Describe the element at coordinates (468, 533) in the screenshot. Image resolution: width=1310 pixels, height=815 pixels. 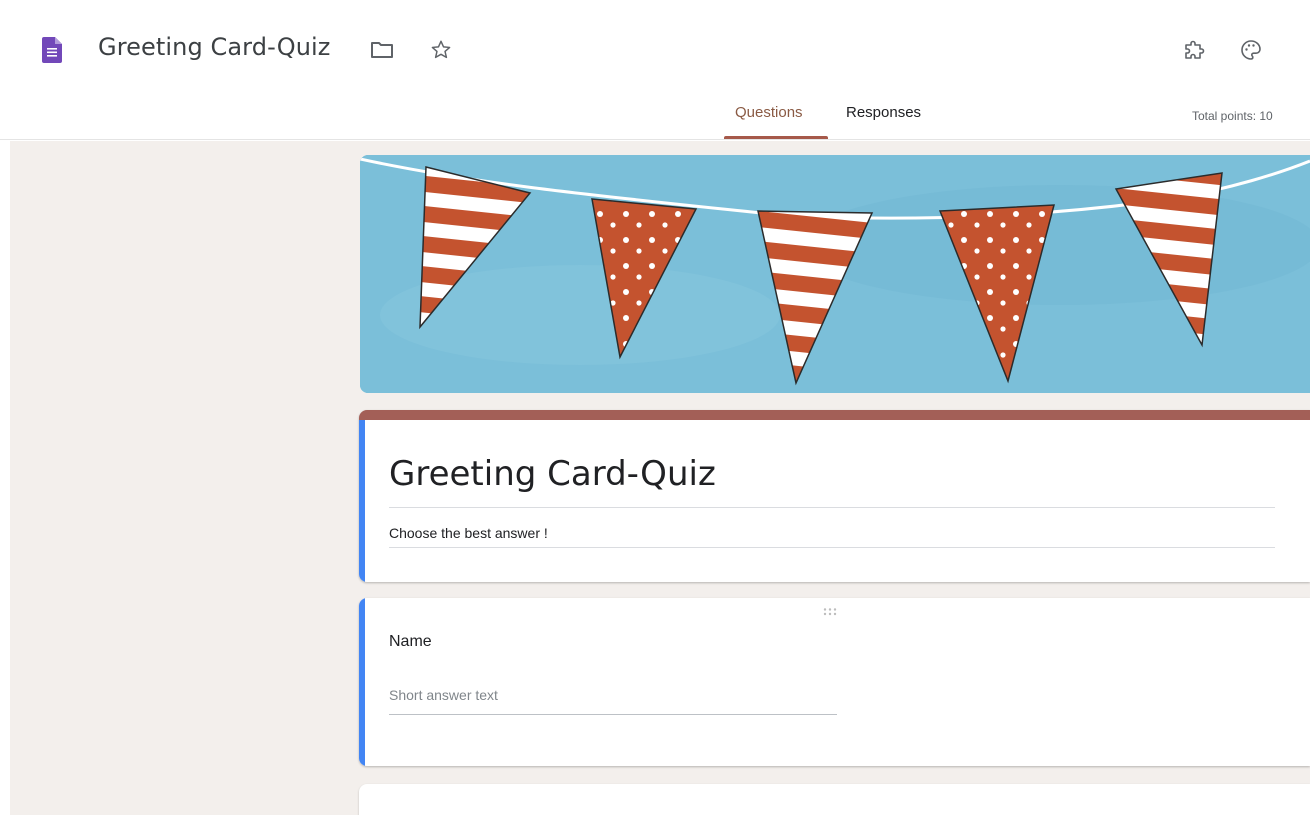
I see `form-description: Choose the best answer !` at that location.